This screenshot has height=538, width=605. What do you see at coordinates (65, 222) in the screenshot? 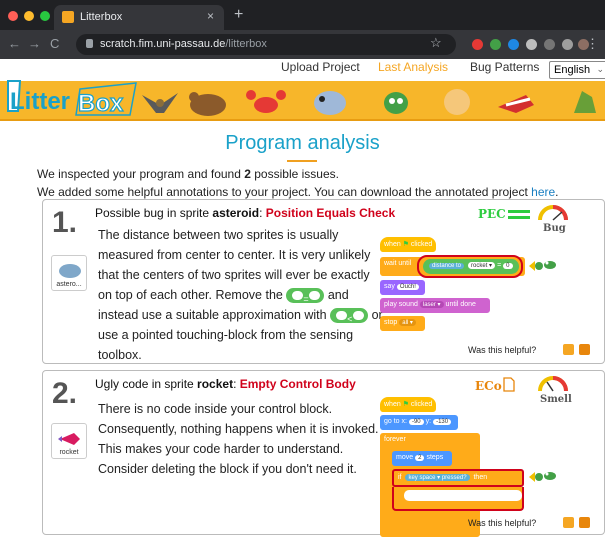
I see `issue-number: 1.` at bounding box center [65, 222].